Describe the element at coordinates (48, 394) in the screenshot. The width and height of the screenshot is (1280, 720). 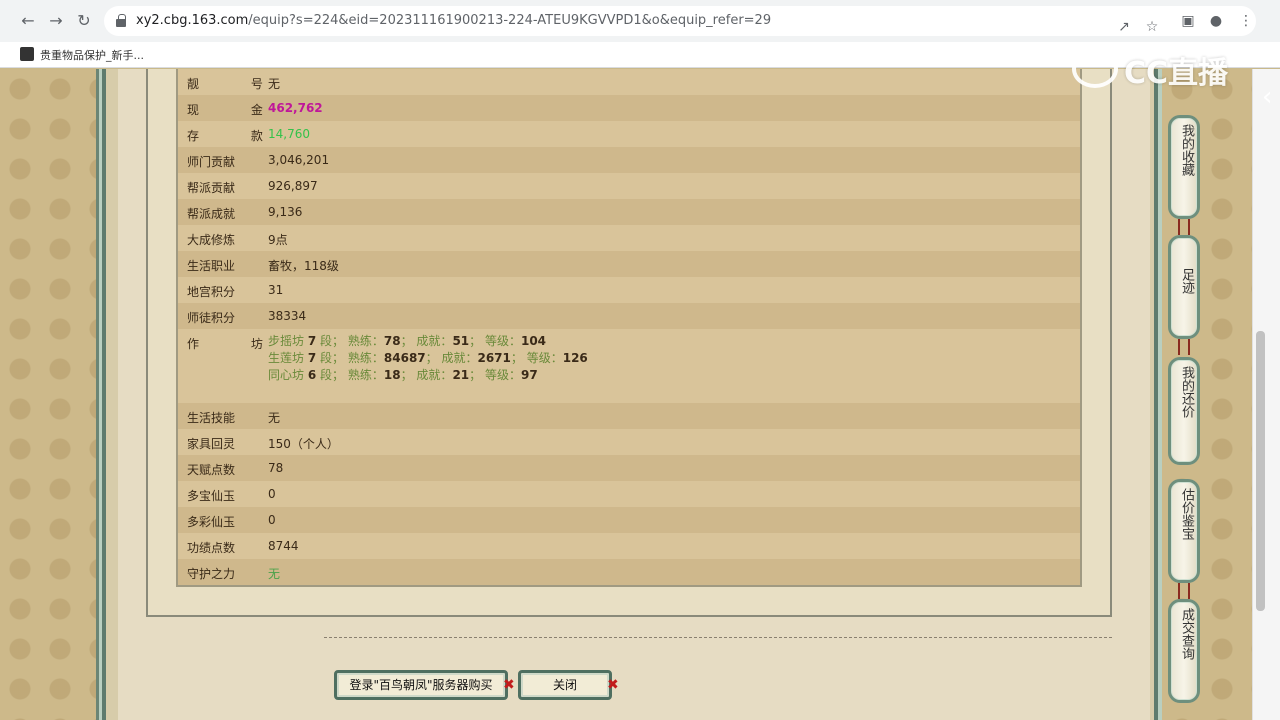
I see `background-left` at that location.